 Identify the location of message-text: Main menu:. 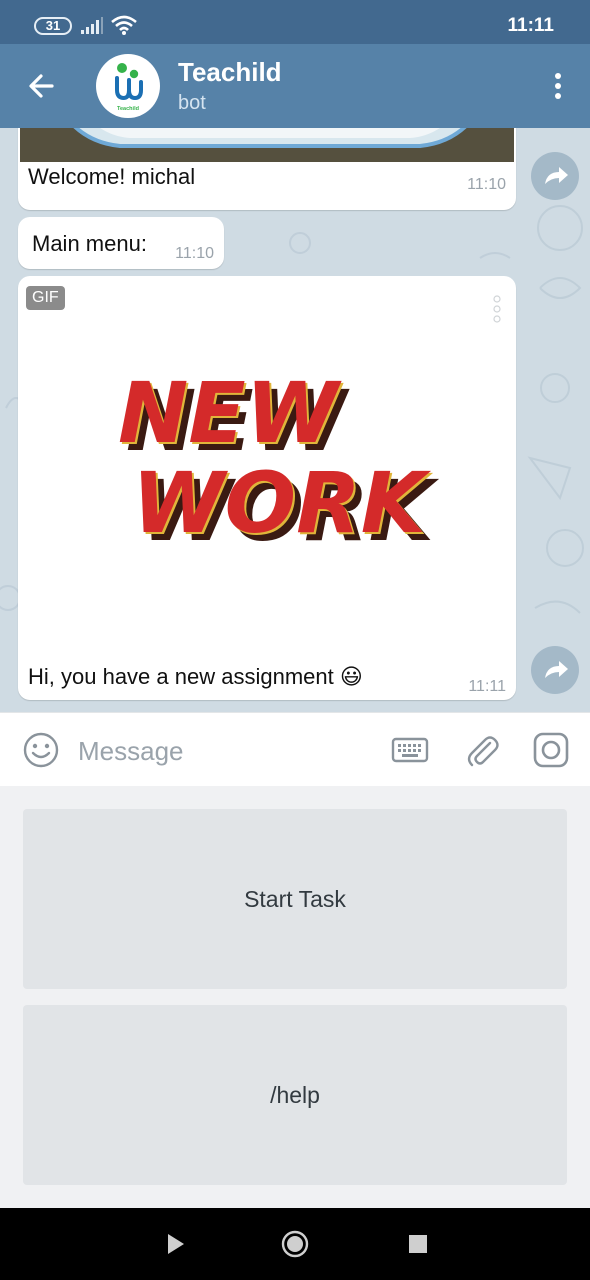
(89, 243).